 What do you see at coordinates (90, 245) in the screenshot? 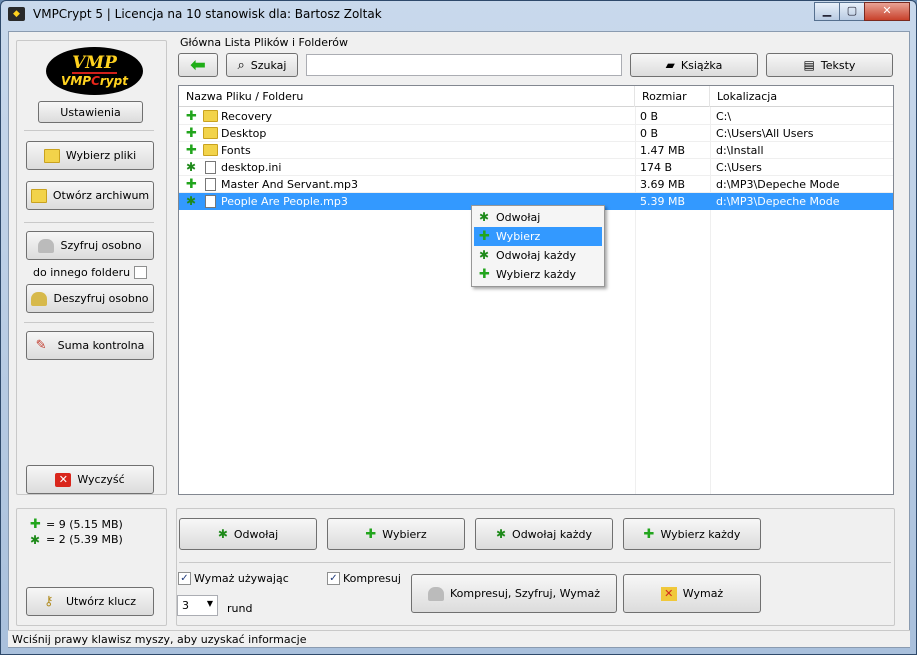
I see `encrypt-separately-button: Szyfruj osobno` at bounding box center [90, 245].